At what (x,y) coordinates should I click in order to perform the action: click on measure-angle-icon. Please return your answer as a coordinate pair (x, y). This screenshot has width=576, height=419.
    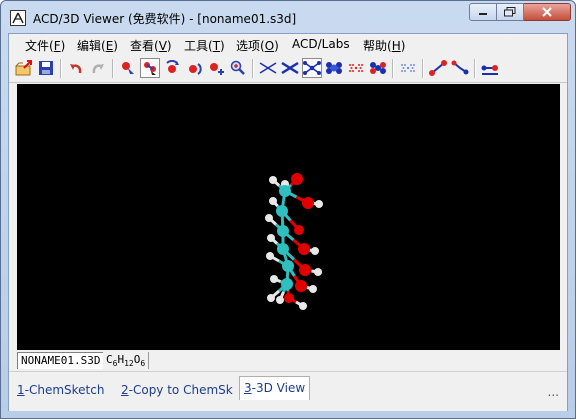
    Looking at the image, I should click on (460, 67).